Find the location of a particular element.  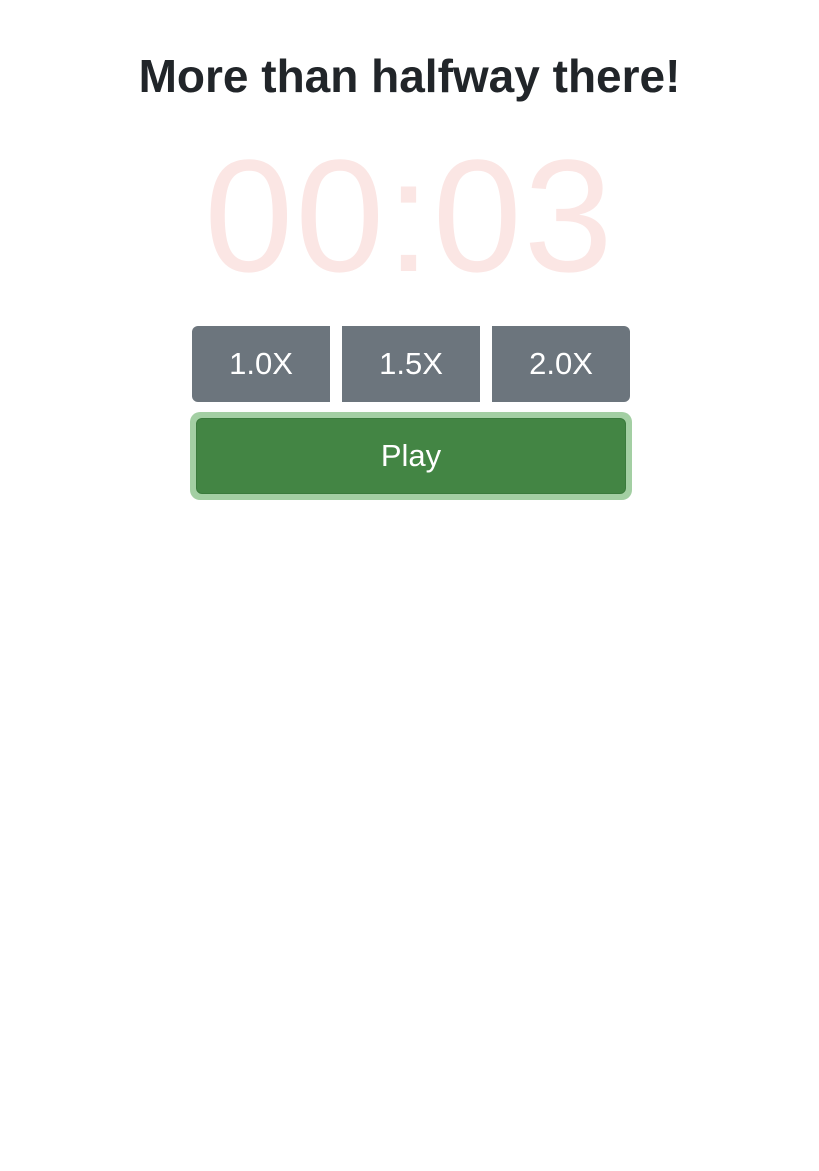

speed-1-5x-button: 1.5X is located at coordinates (411, 364).